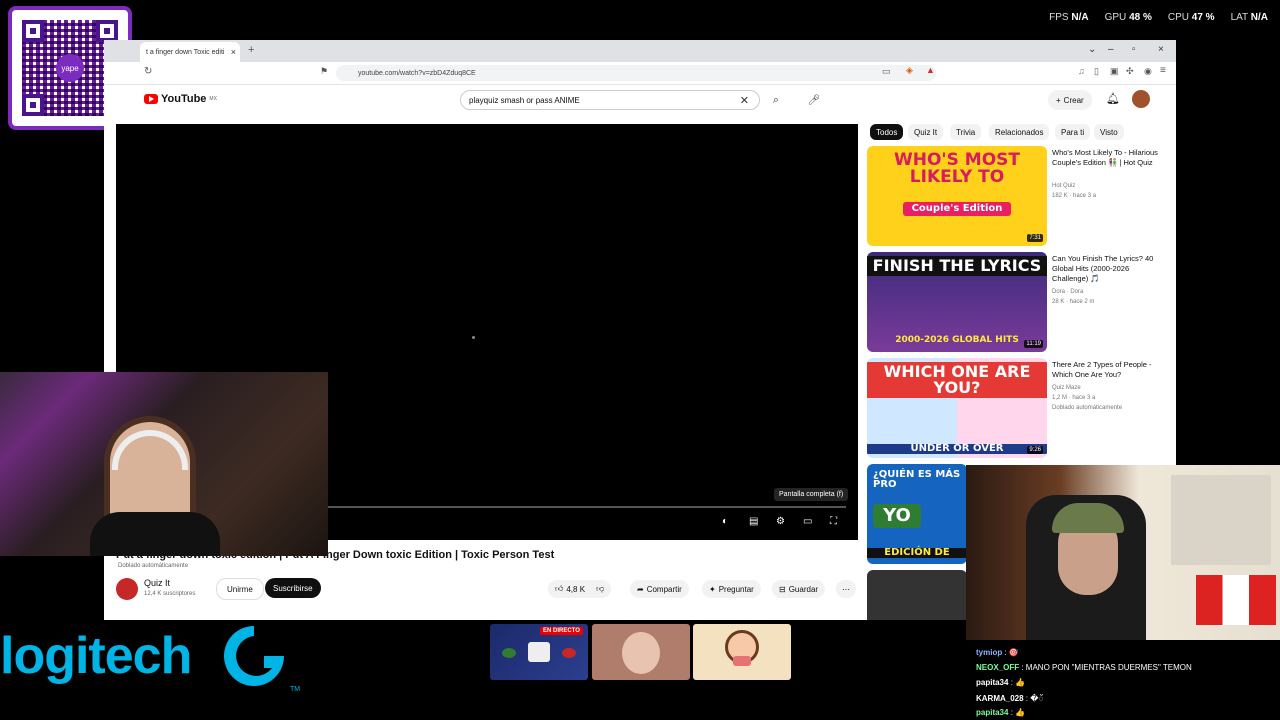 The width and height of the screenshot is (1280, 720). What do you see at coordinates (1081, 71) in the screenshot?
I see `music-icon: ♫` at bounding box center [1081, 71].